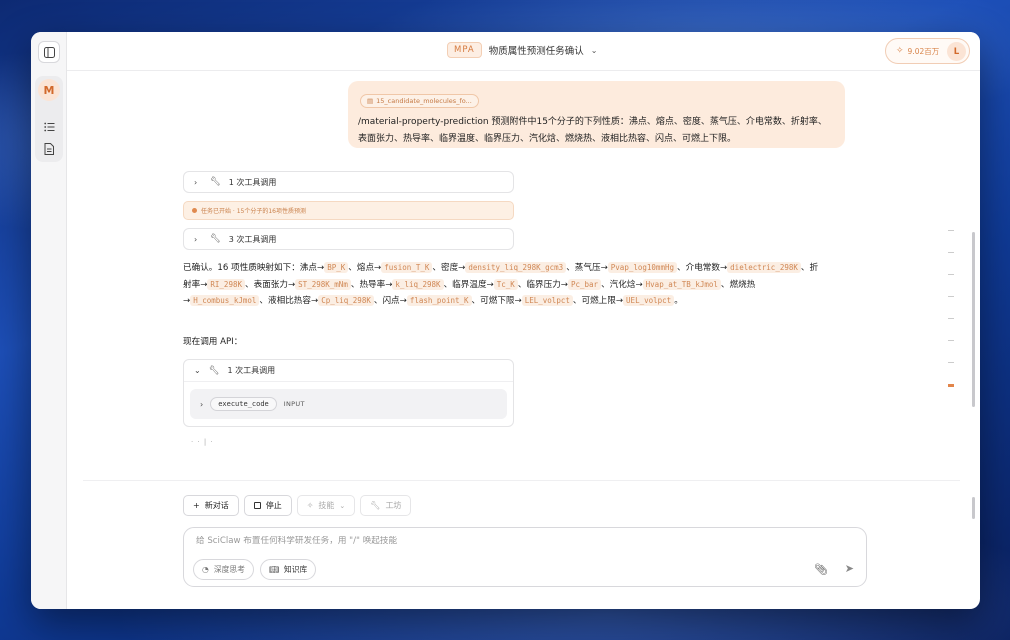 The image size is (1010, 640). I want to click on mapping-sep: 、熔点→, so click(365, 268).